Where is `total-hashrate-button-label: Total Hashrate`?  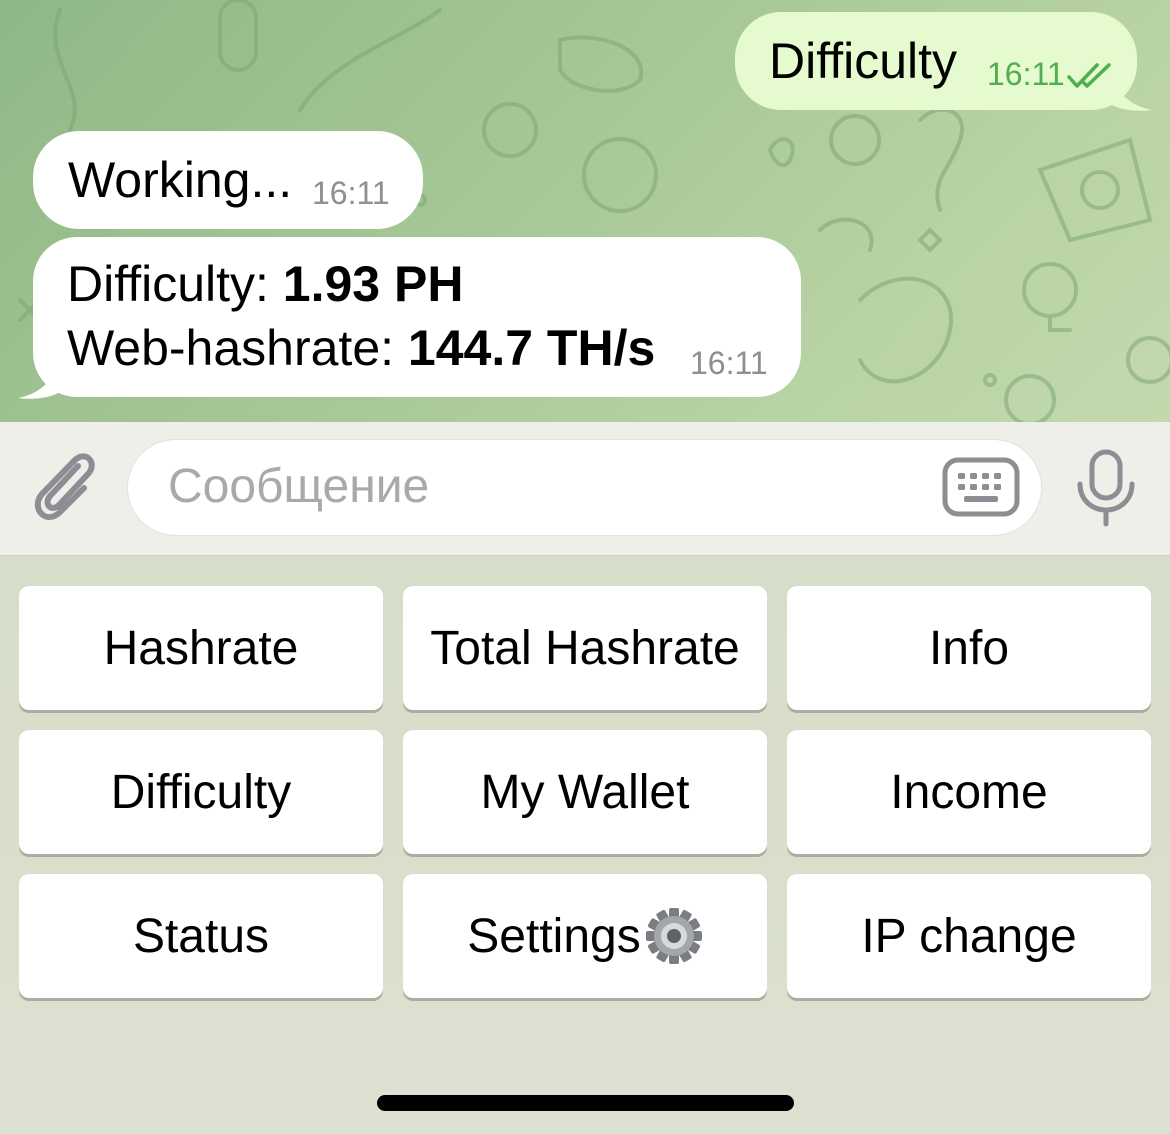 total-hashrate-button-label: Total Hashrate is located at coordinates (585, 648).